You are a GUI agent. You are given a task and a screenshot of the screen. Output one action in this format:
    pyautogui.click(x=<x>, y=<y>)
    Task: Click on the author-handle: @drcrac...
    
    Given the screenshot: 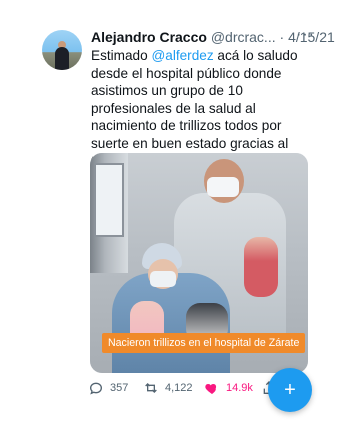 What is the action you would take?
    pyautogui.click(x=243, y=37)
    